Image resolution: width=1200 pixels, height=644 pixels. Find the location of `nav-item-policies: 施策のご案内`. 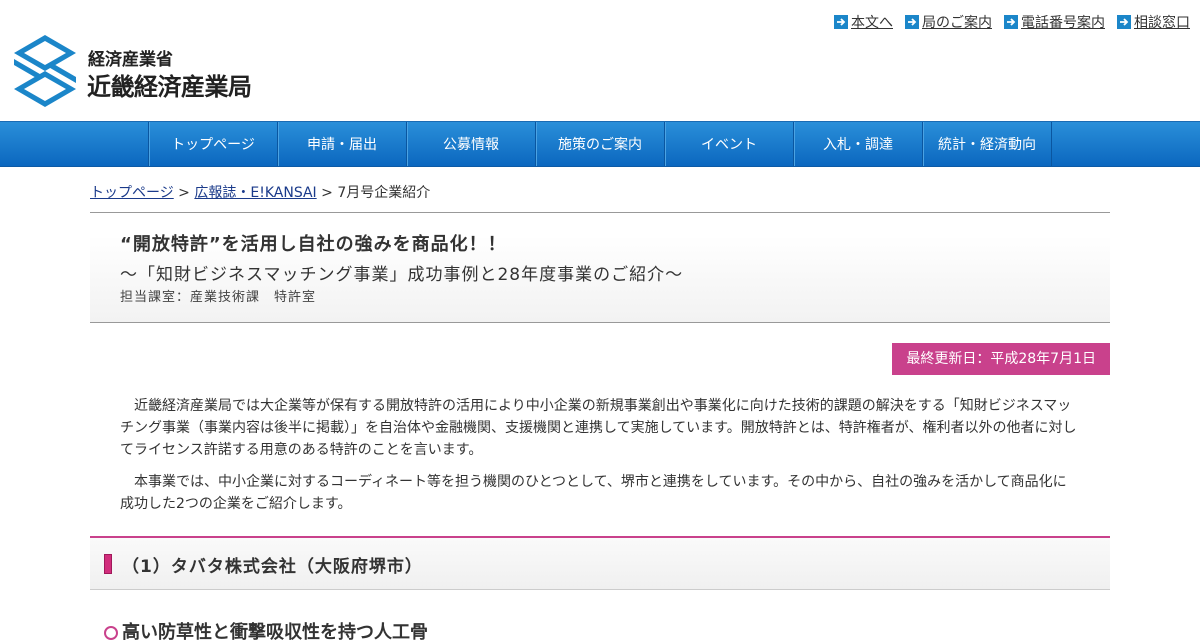

nav-item-policies: 施策のご案内 is located at coordinates (599, 144).